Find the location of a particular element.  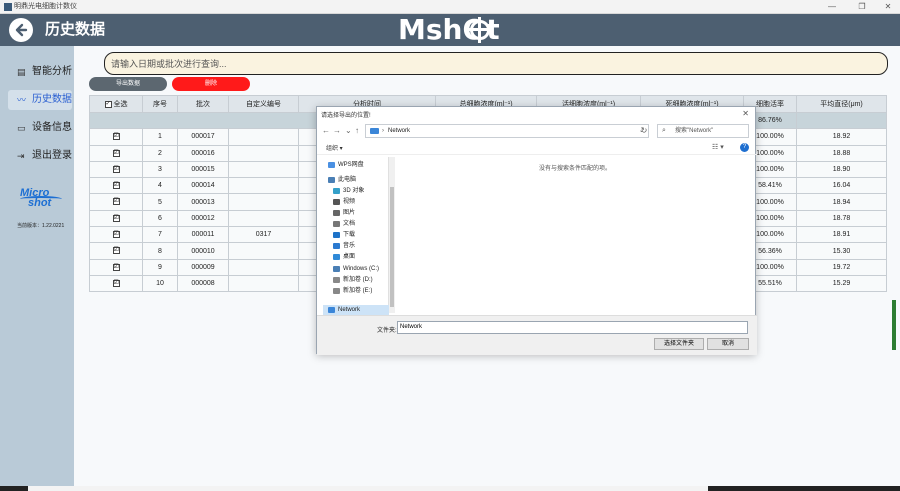

column-header: 批次 is located at coordinates (203, 104).